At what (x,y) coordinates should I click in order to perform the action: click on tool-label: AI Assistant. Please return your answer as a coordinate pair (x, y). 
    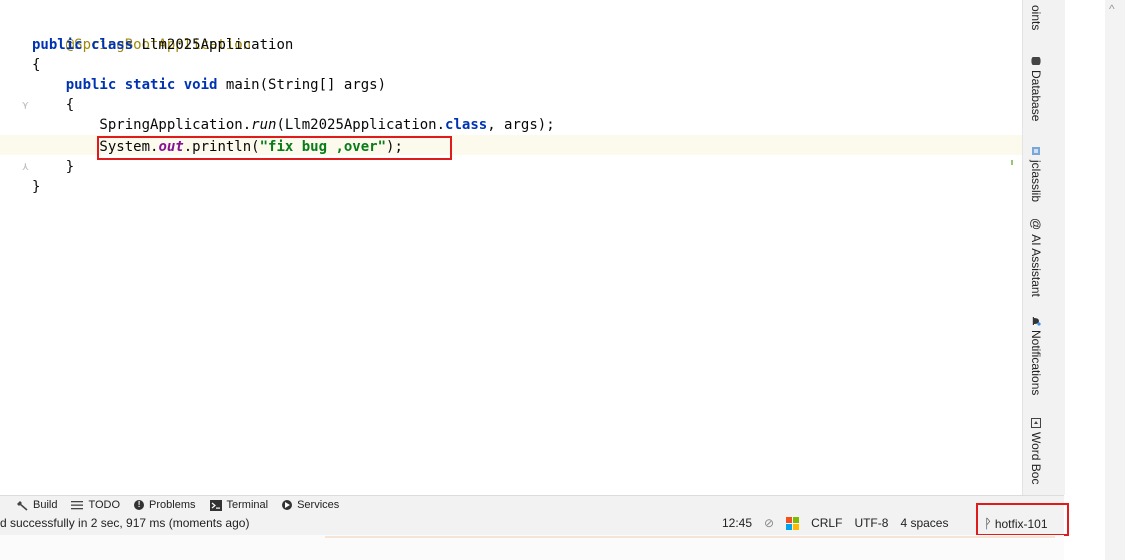
    Looking at the image, I should click on (1036, 265).